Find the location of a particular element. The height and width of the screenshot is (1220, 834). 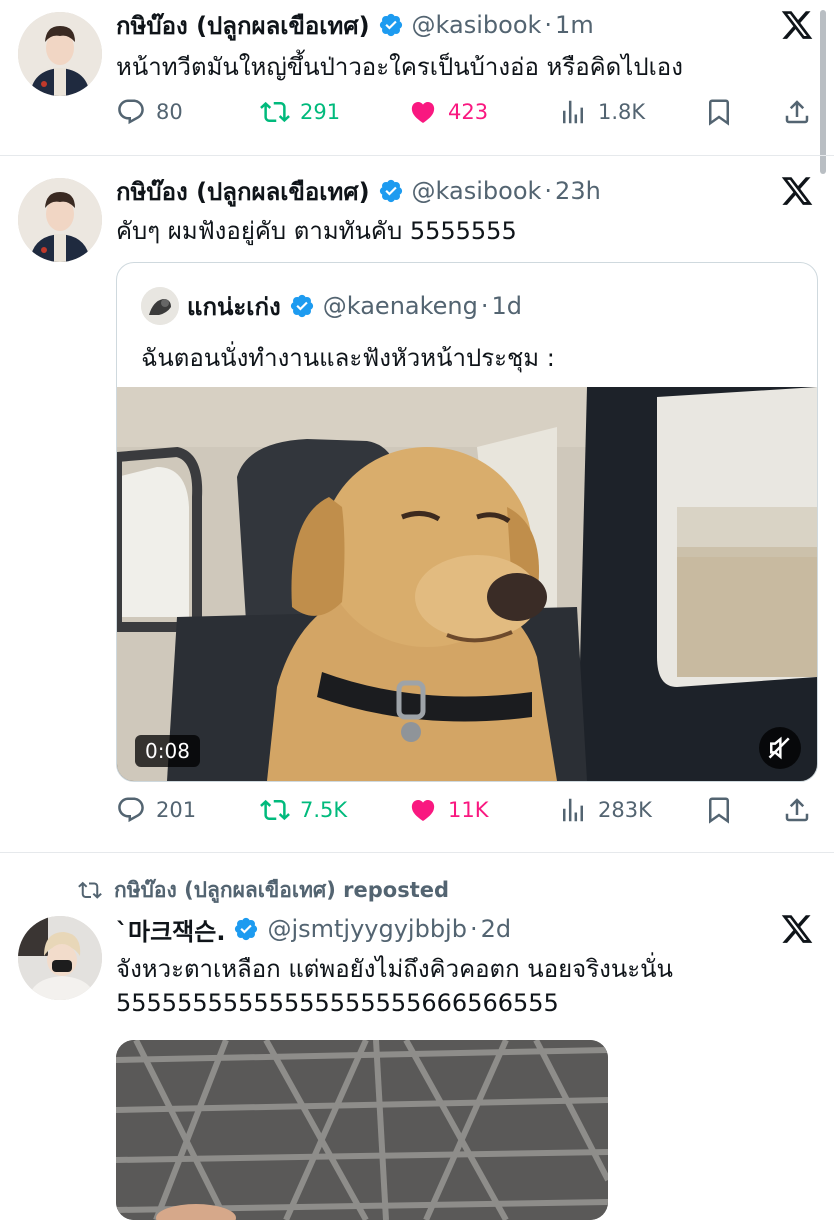

timestamp: 23h is located at coordinates (578, 191).